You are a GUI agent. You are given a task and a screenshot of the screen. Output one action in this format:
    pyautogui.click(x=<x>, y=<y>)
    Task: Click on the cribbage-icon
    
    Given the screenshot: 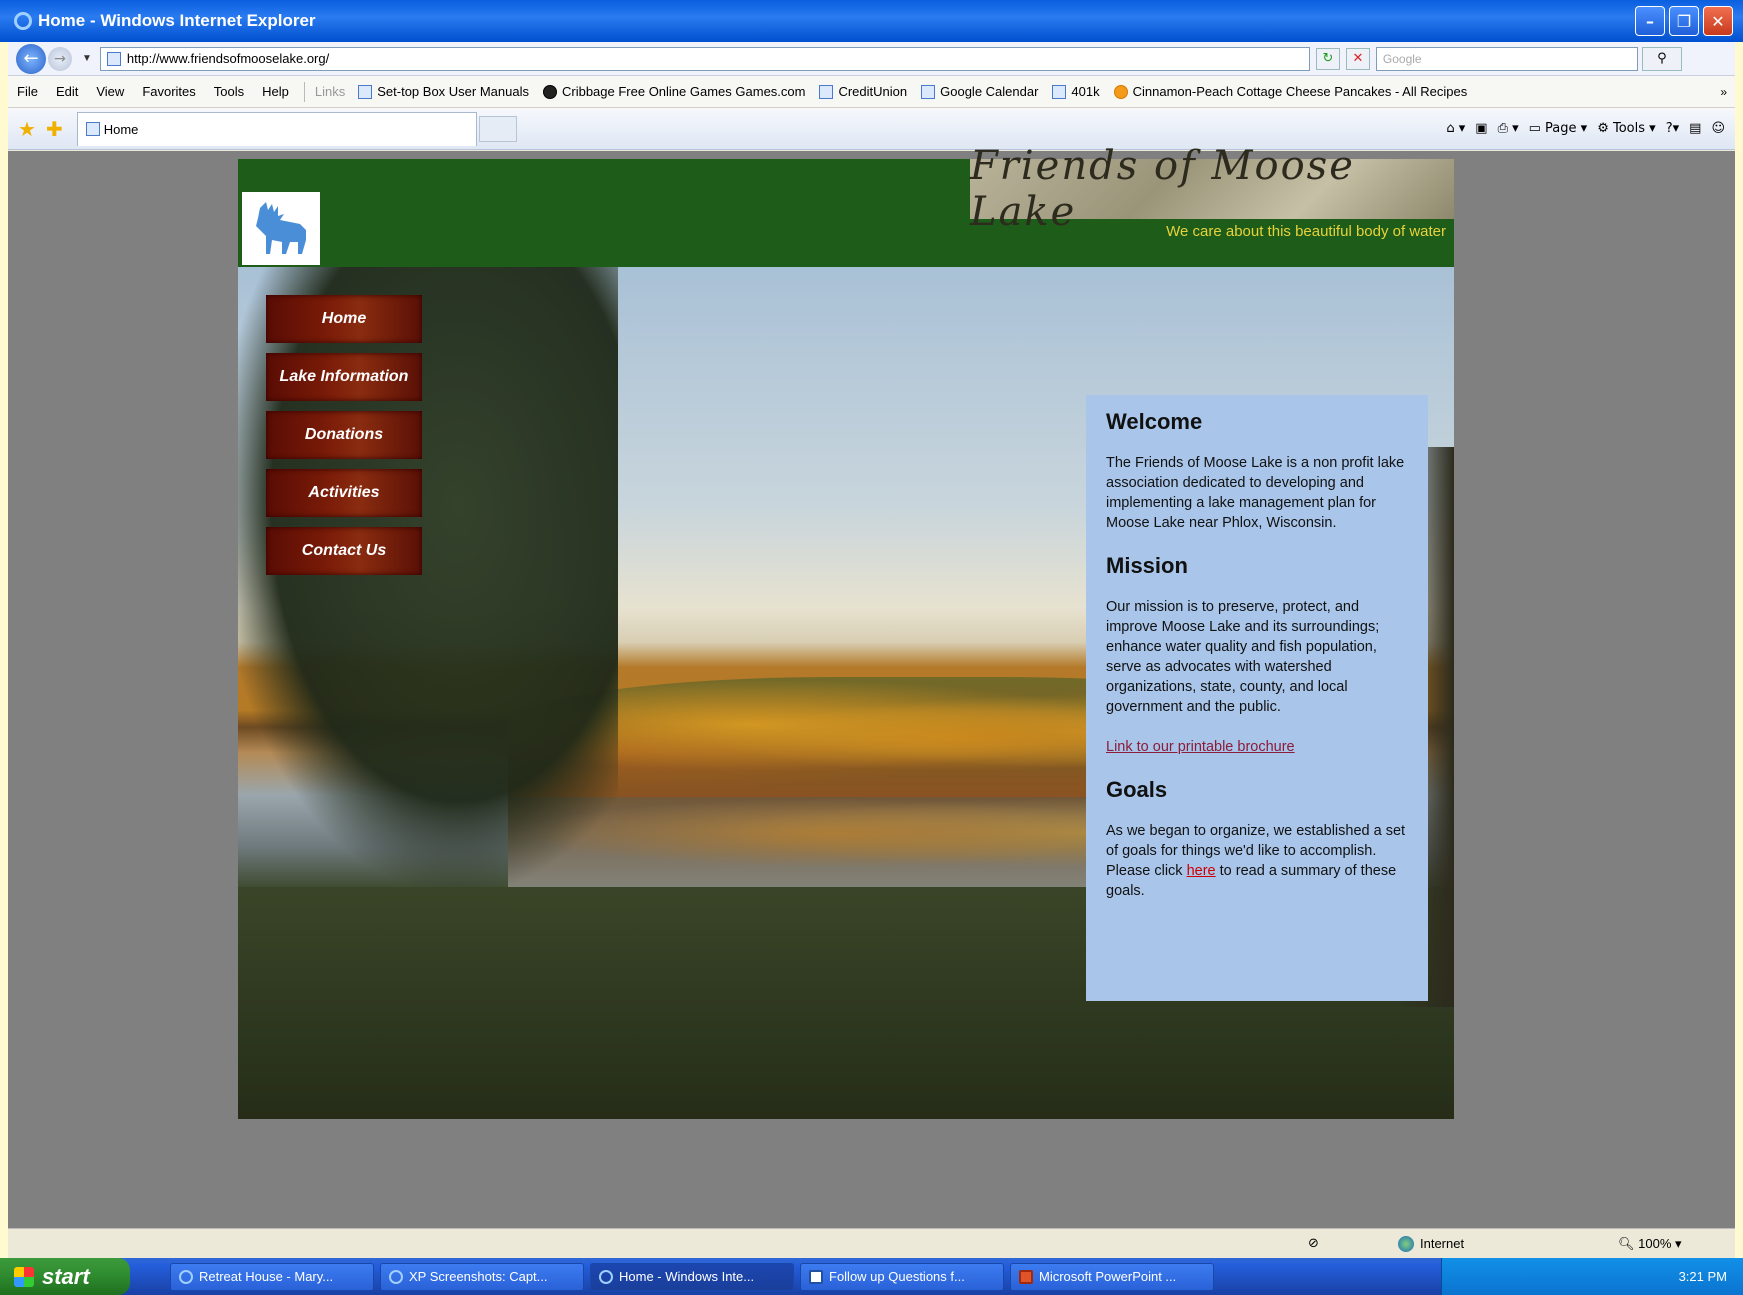 What is the action you would take?
    pyautogui.click(x=549, y=91)
    